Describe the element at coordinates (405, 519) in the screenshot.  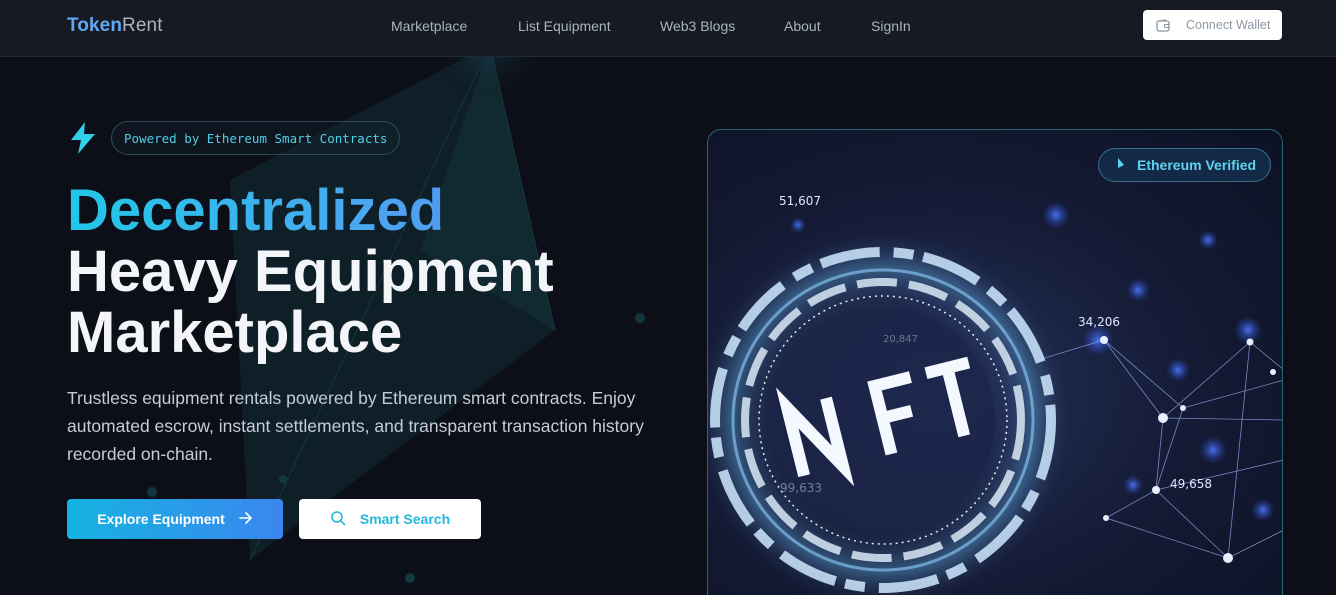
I see `smart-search-label: Smart Search` at that location.